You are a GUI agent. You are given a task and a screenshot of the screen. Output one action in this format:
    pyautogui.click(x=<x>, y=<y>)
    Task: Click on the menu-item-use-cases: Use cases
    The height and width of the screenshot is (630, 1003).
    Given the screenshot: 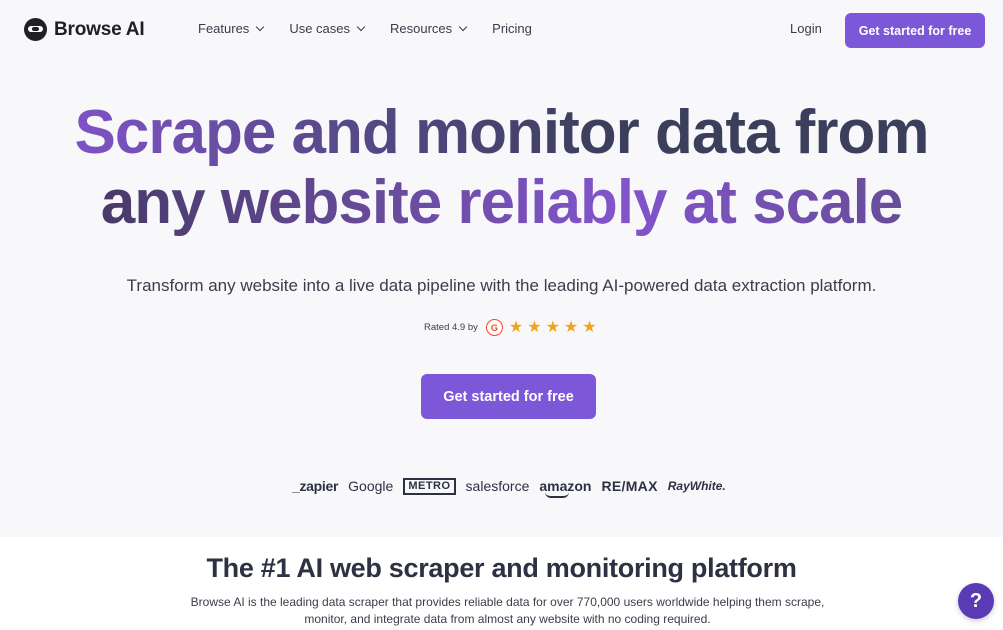 What is the action you would take?
    pyautogui.click(x=327, y=28)
    